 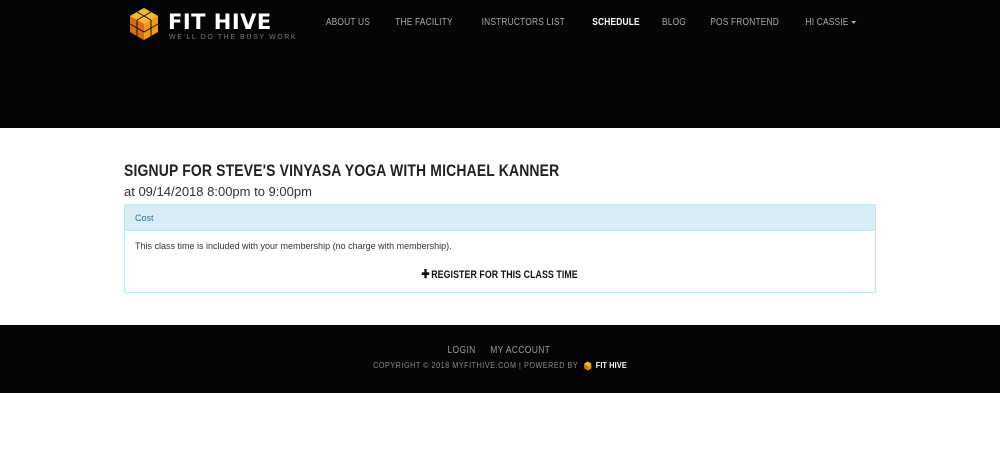 I want to click on caret-down-icon, so click(x=854, y=22).